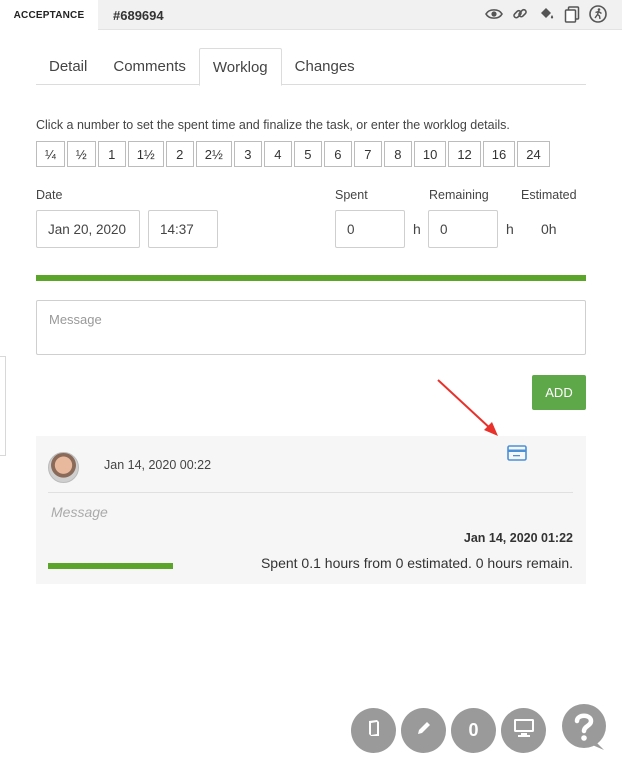  I want to click on screen-button, so click(523, 730).